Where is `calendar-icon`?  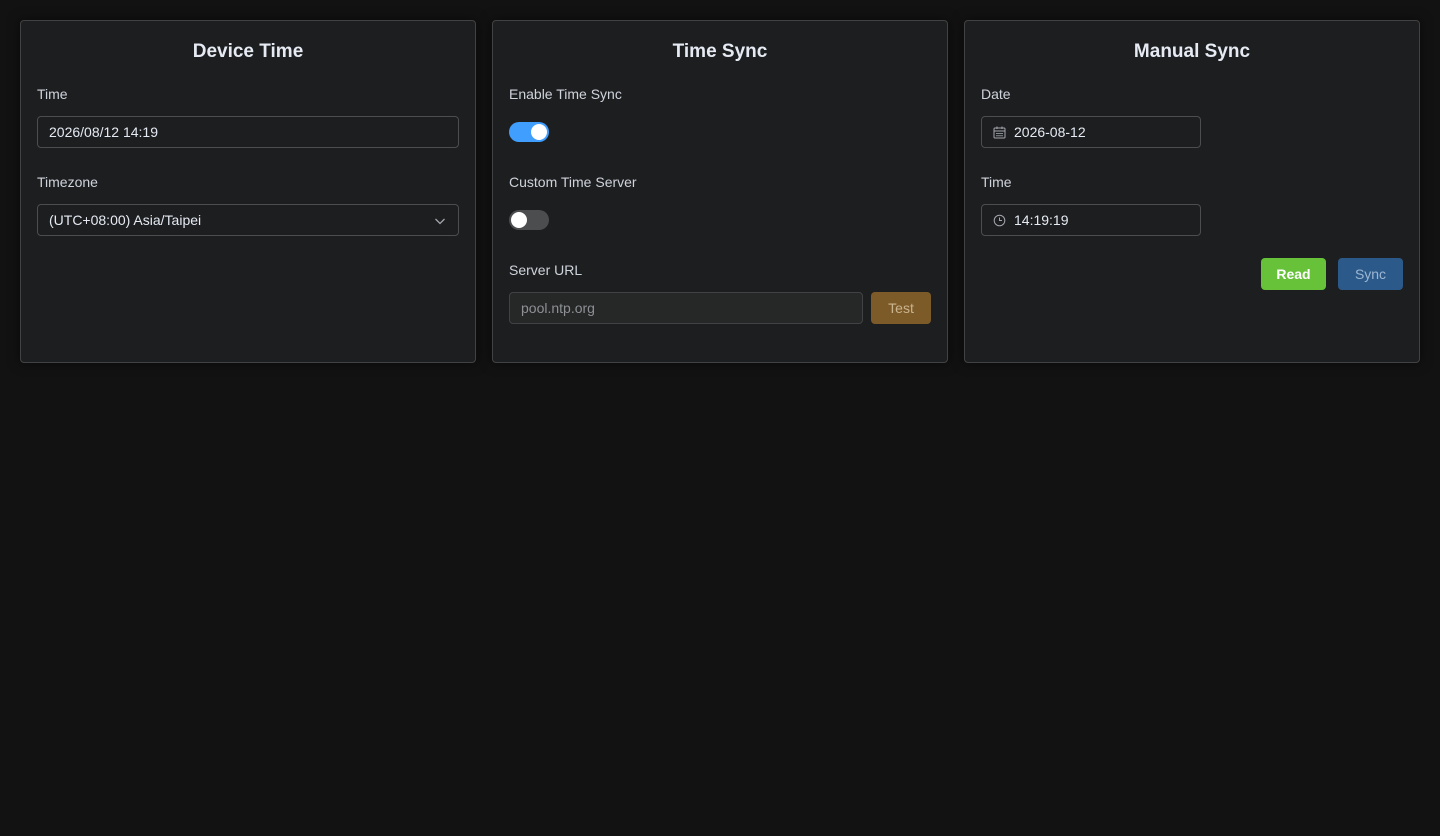
calendar-icon is located at coordinates (999, 132).